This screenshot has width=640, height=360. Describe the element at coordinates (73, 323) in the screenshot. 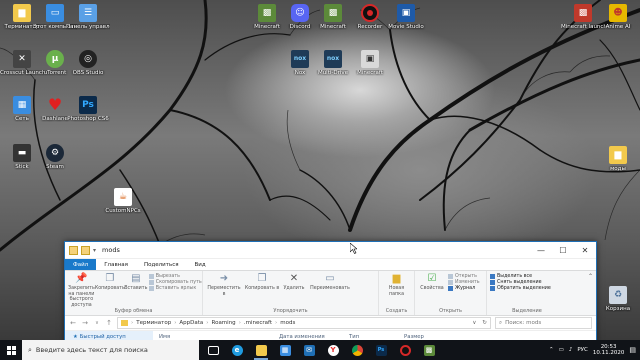

I see `back-arrow-icon: ←` at that location.